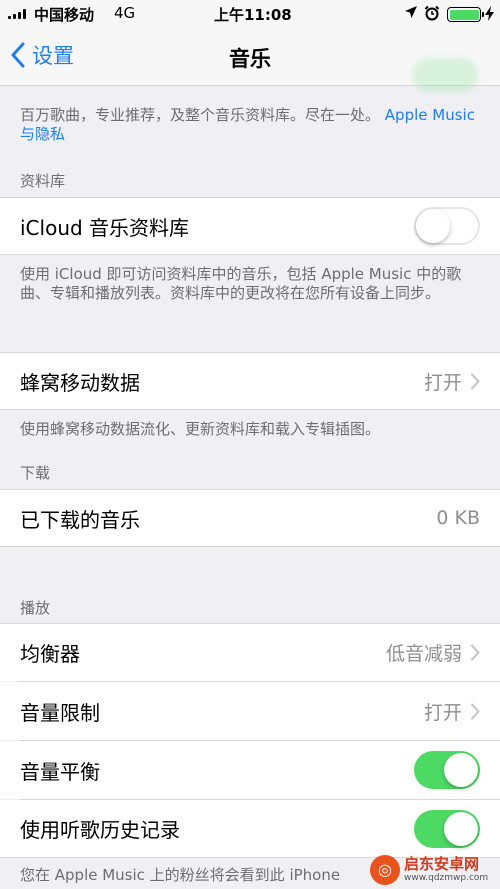 This screenshot has height=889, width=500. What do you see at coordinates (43, 181) in the screenshot?
I see `library-section-header: 资料库` at bounding box center [43, 181].